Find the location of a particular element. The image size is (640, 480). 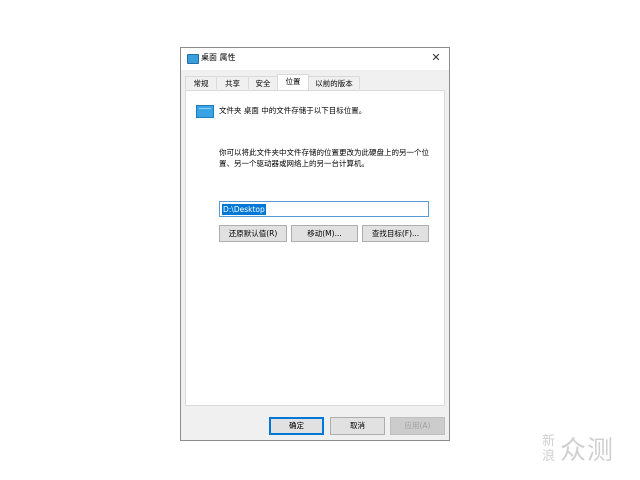

tab-general: 常规 is located at coordinates (201, 82).